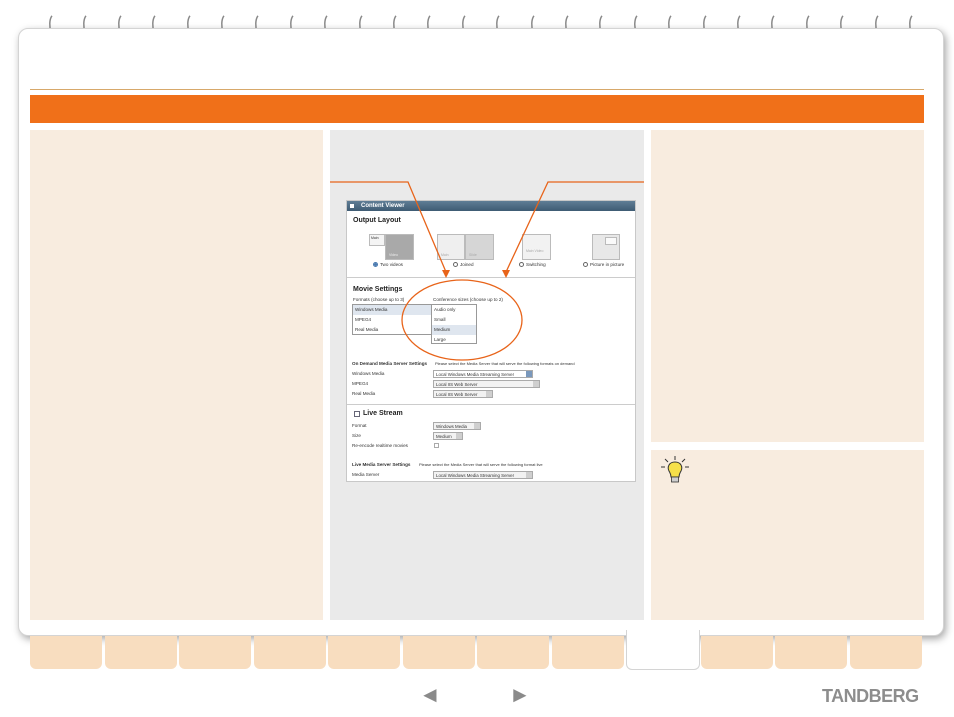  What do you see at coordinates (436, 445) in the screenshot?
I see `reencode-checkbox` at bounding box center [436, 445].